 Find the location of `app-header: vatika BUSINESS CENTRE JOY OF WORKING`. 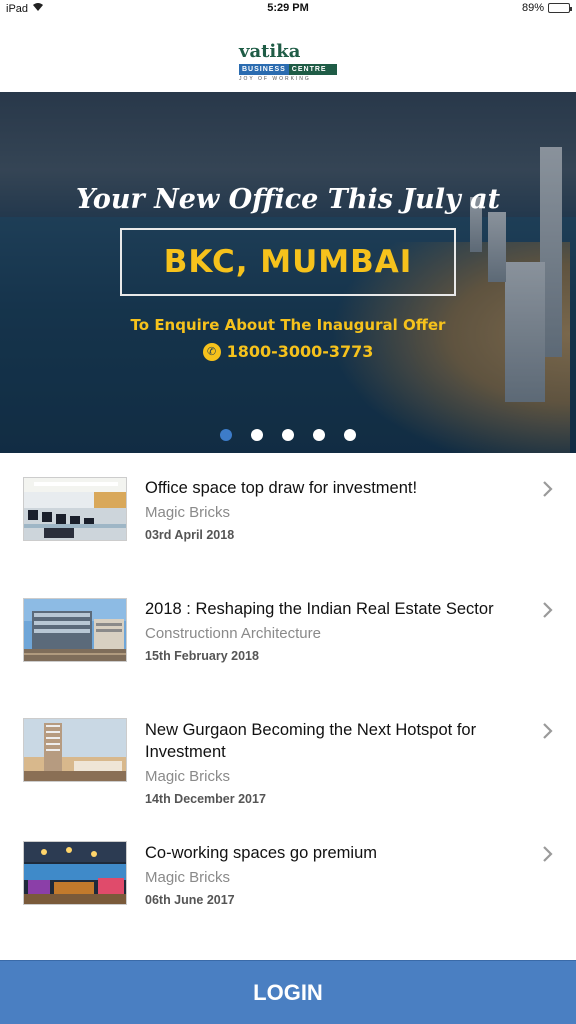

app-header: vatika BUSINESS CENTRE JOY OF WORKING is located at coordinates (288, 55).